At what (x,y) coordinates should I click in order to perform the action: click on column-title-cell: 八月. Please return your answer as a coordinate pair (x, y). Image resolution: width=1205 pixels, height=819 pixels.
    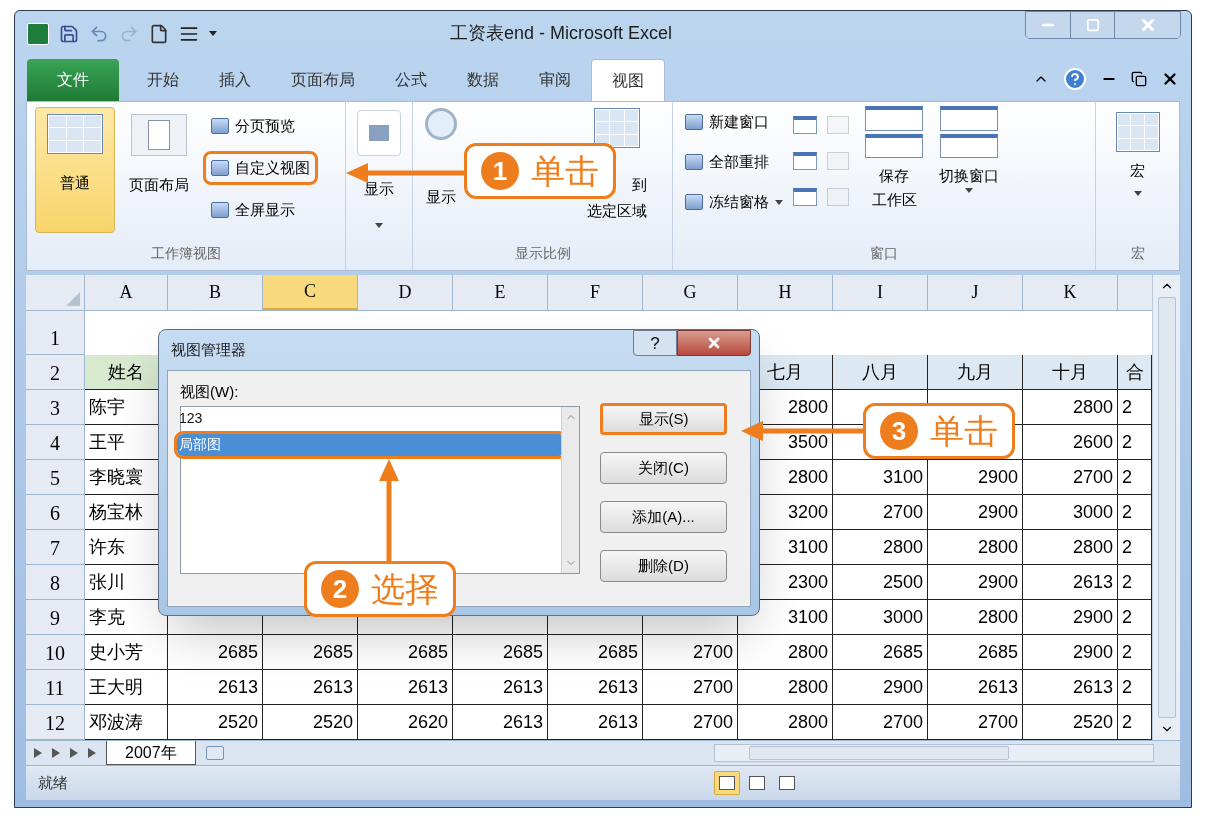
    Looking at the image, I should click on (880, 372).